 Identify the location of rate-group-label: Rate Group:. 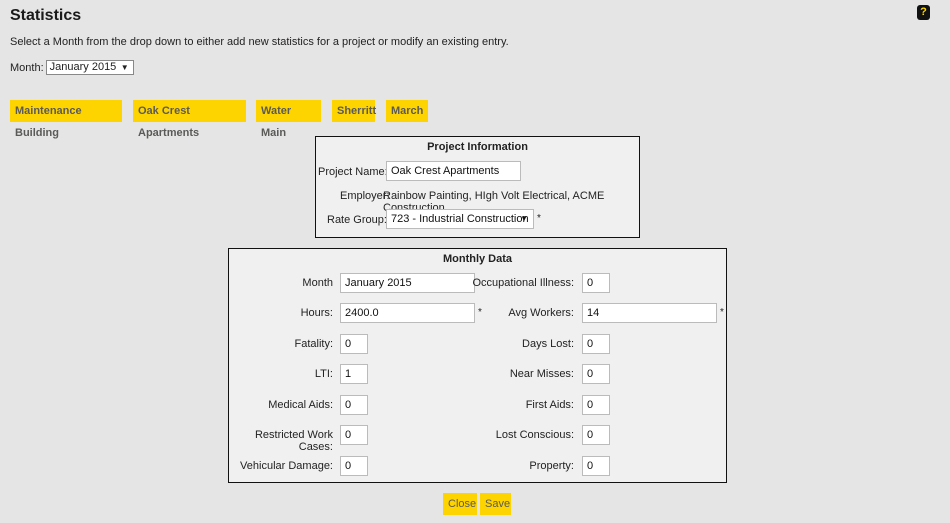
(357, 220).